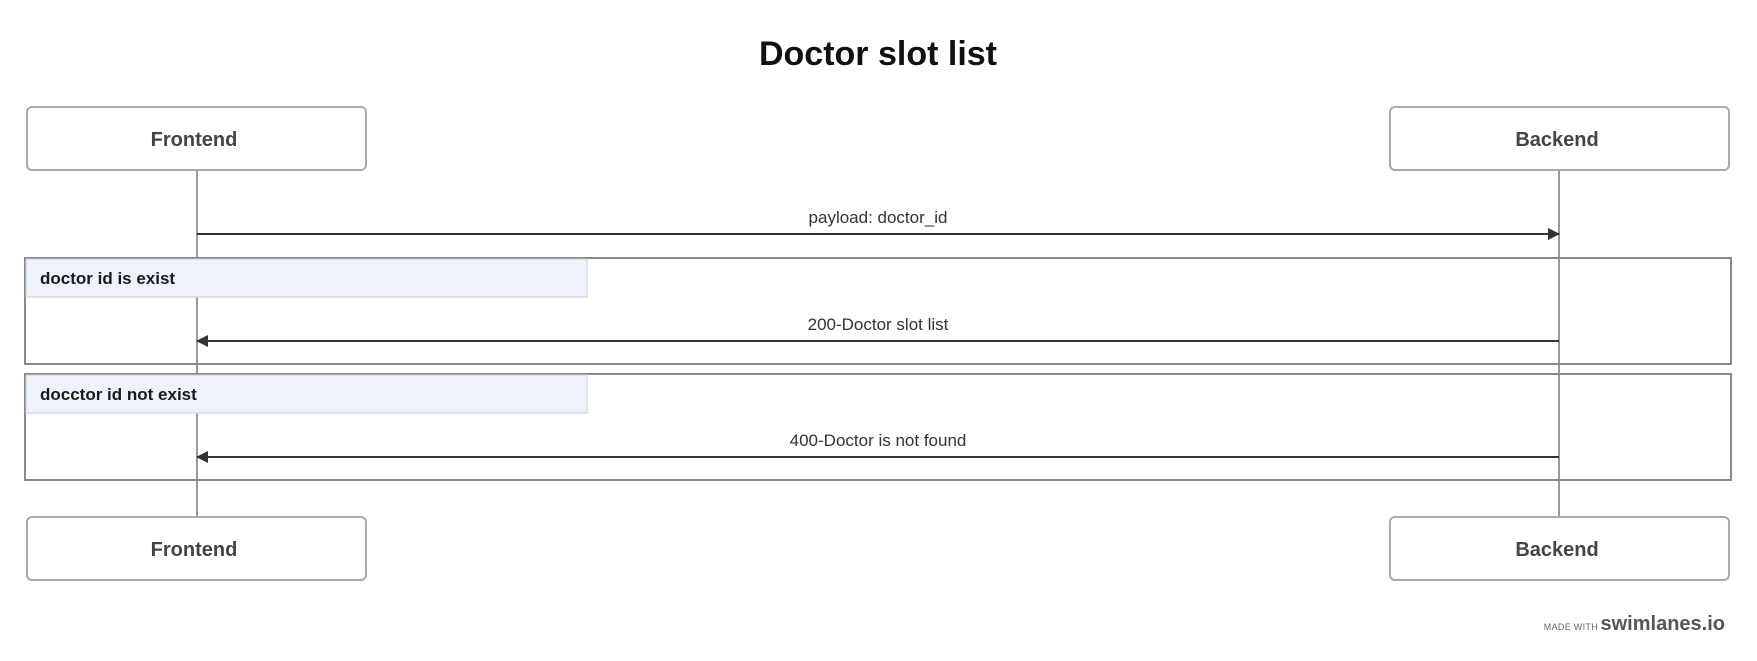 This screenshot has width=1757, height=661. What do you see at coordinates (118, 394) in the screenshot?
I see `group-not-exists-label: docctor id not exist` at bounding box center [118, 394].